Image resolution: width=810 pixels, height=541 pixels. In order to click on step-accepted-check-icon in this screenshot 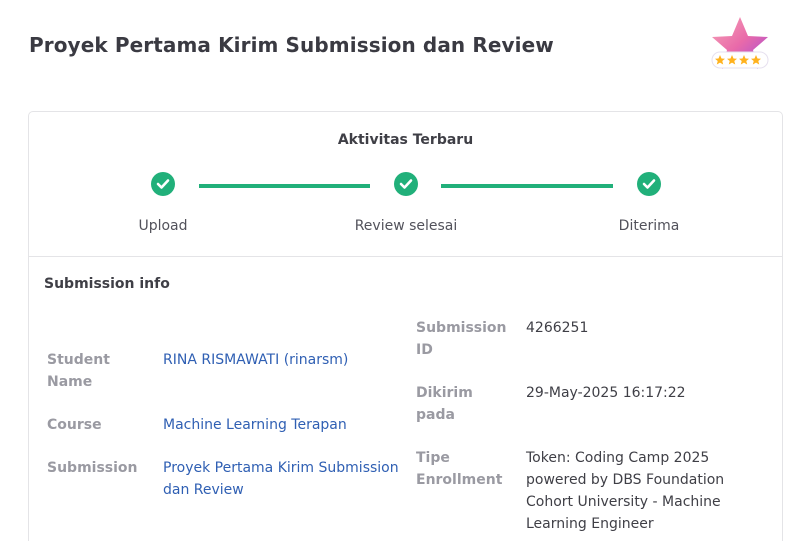, I will do `click(649, 184)`.